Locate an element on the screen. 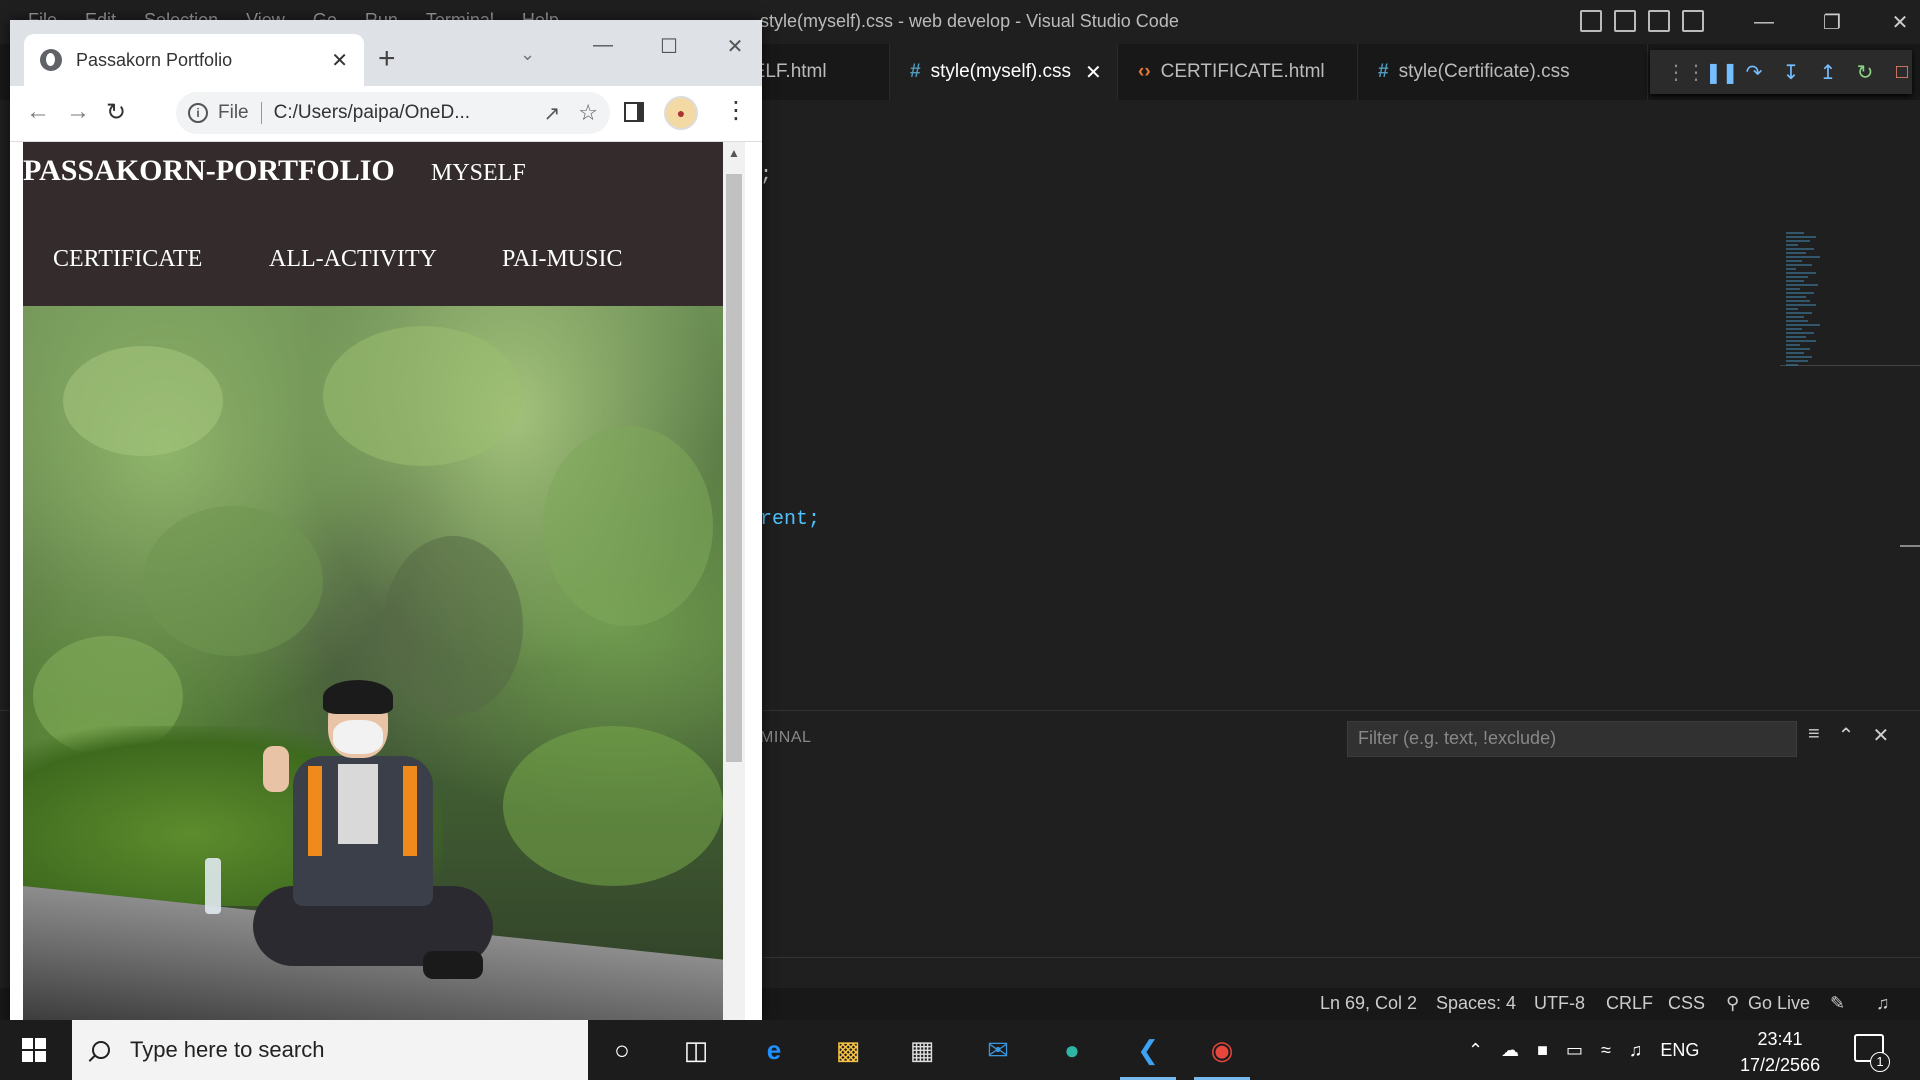 The image size is (1920, 1080). system-tray: ⌃ ☁ ■ ▭ ≈ ♫ ENG is located at coordinates (1583, 1050).